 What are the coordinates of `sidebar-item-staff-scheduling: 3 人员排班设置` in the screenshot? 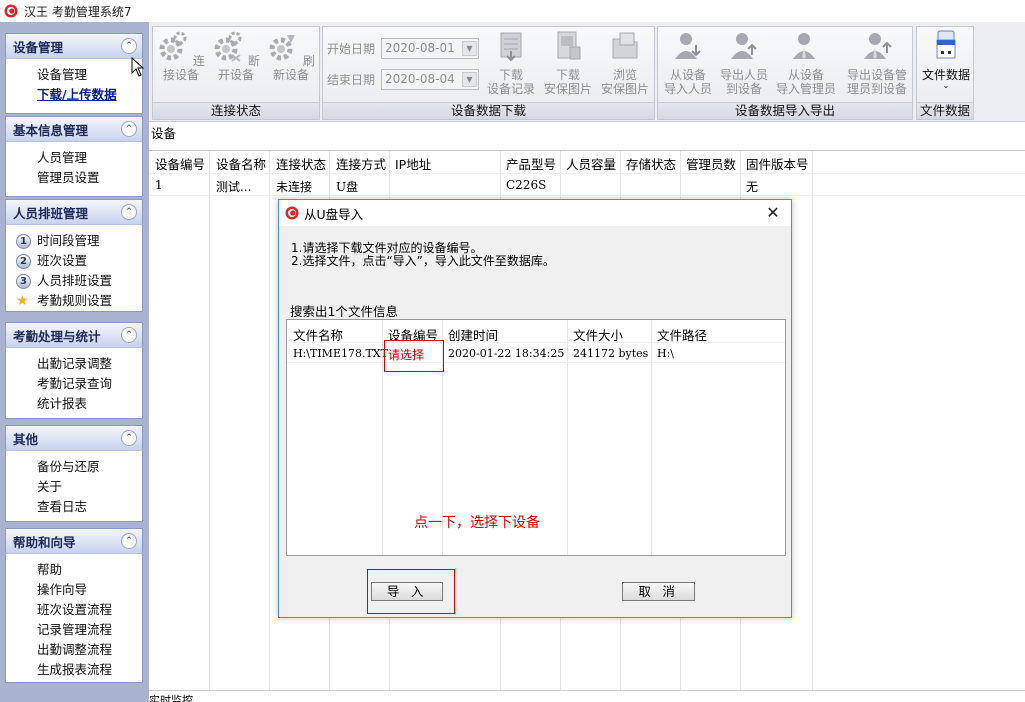 It's located at (74, 281).